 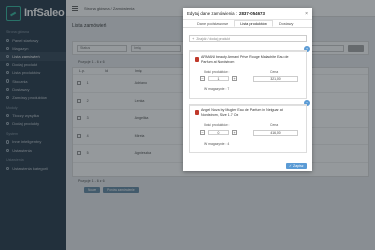 I want to click on product-search-input: + Znajdź / dodaj produkt, so click(x=248, y=38).